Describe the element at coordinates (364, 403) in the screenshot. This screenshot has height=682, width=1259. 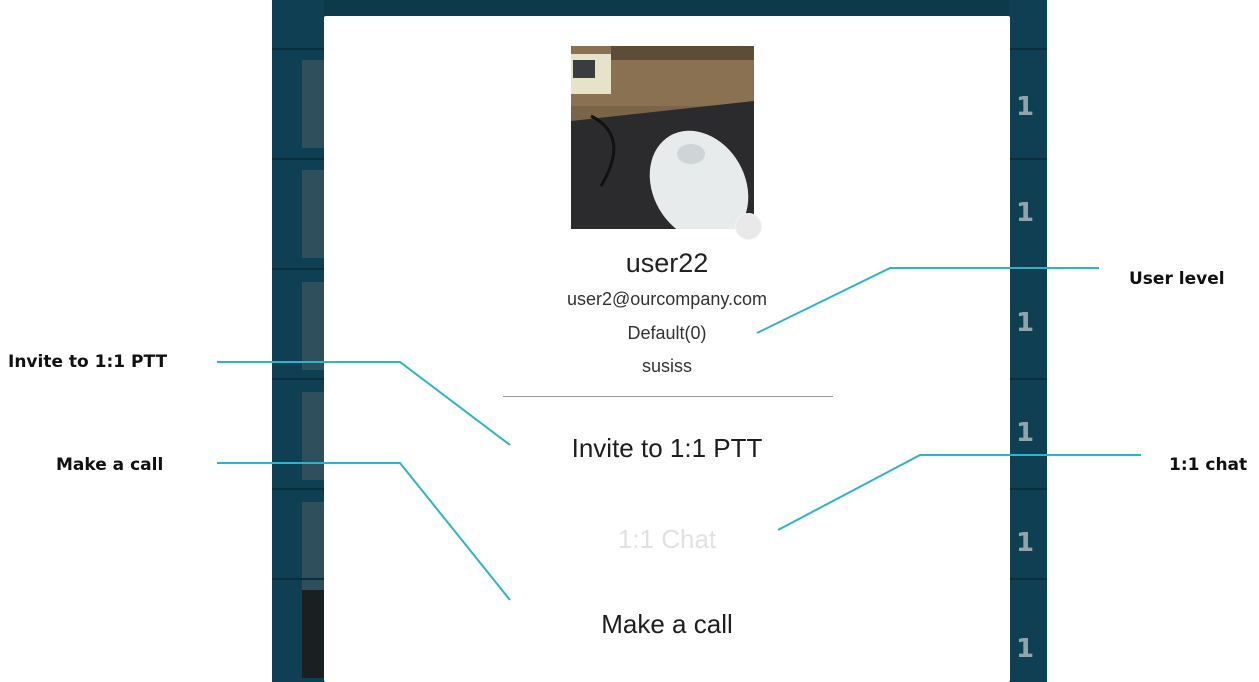
I see `callout-line-invite-ptt` at that location.